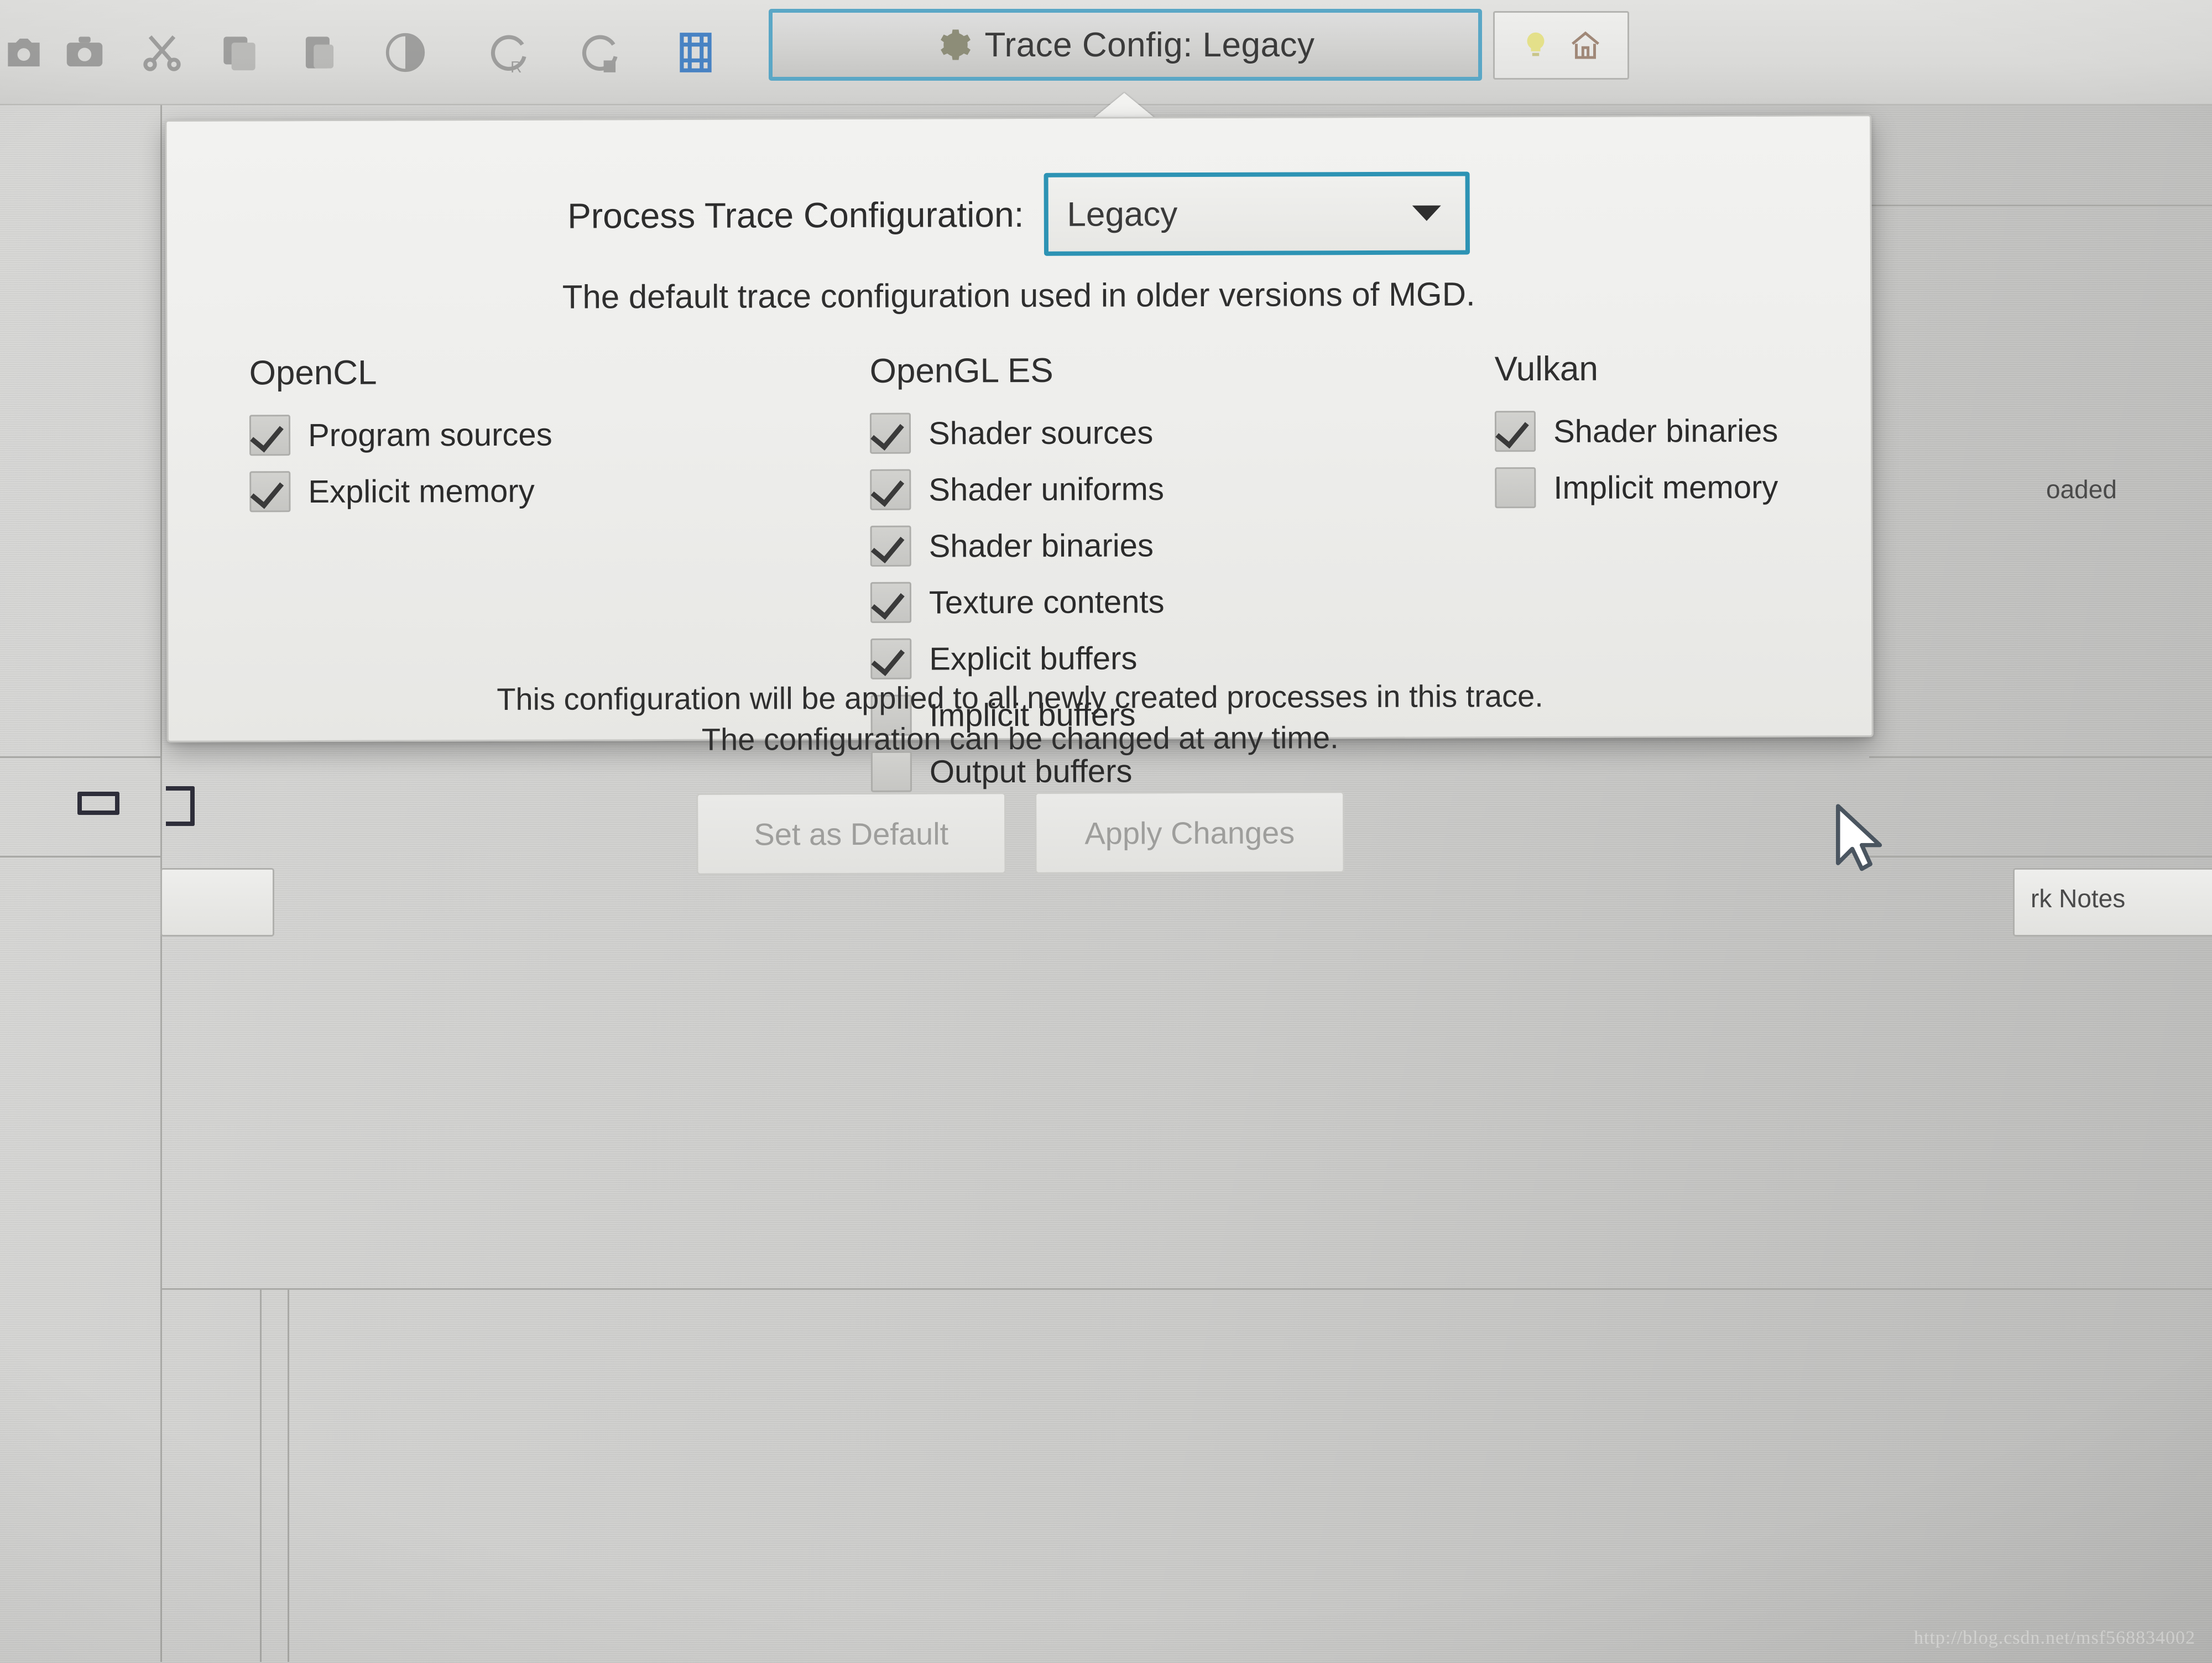 This screenshot has width=2212, height=1663. Describe the element at coordinates (2081, 490) in the screenshot. I see `bg-status-text: oaded` at that location.